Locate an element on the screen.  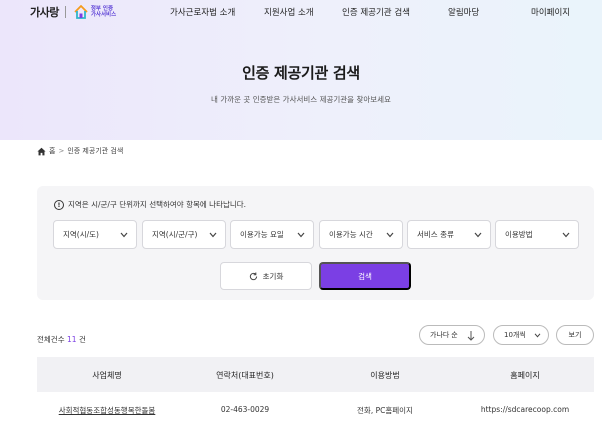
breadcrumb-current: 인증 제공기관 검색 is located at coordinates (95, 151).